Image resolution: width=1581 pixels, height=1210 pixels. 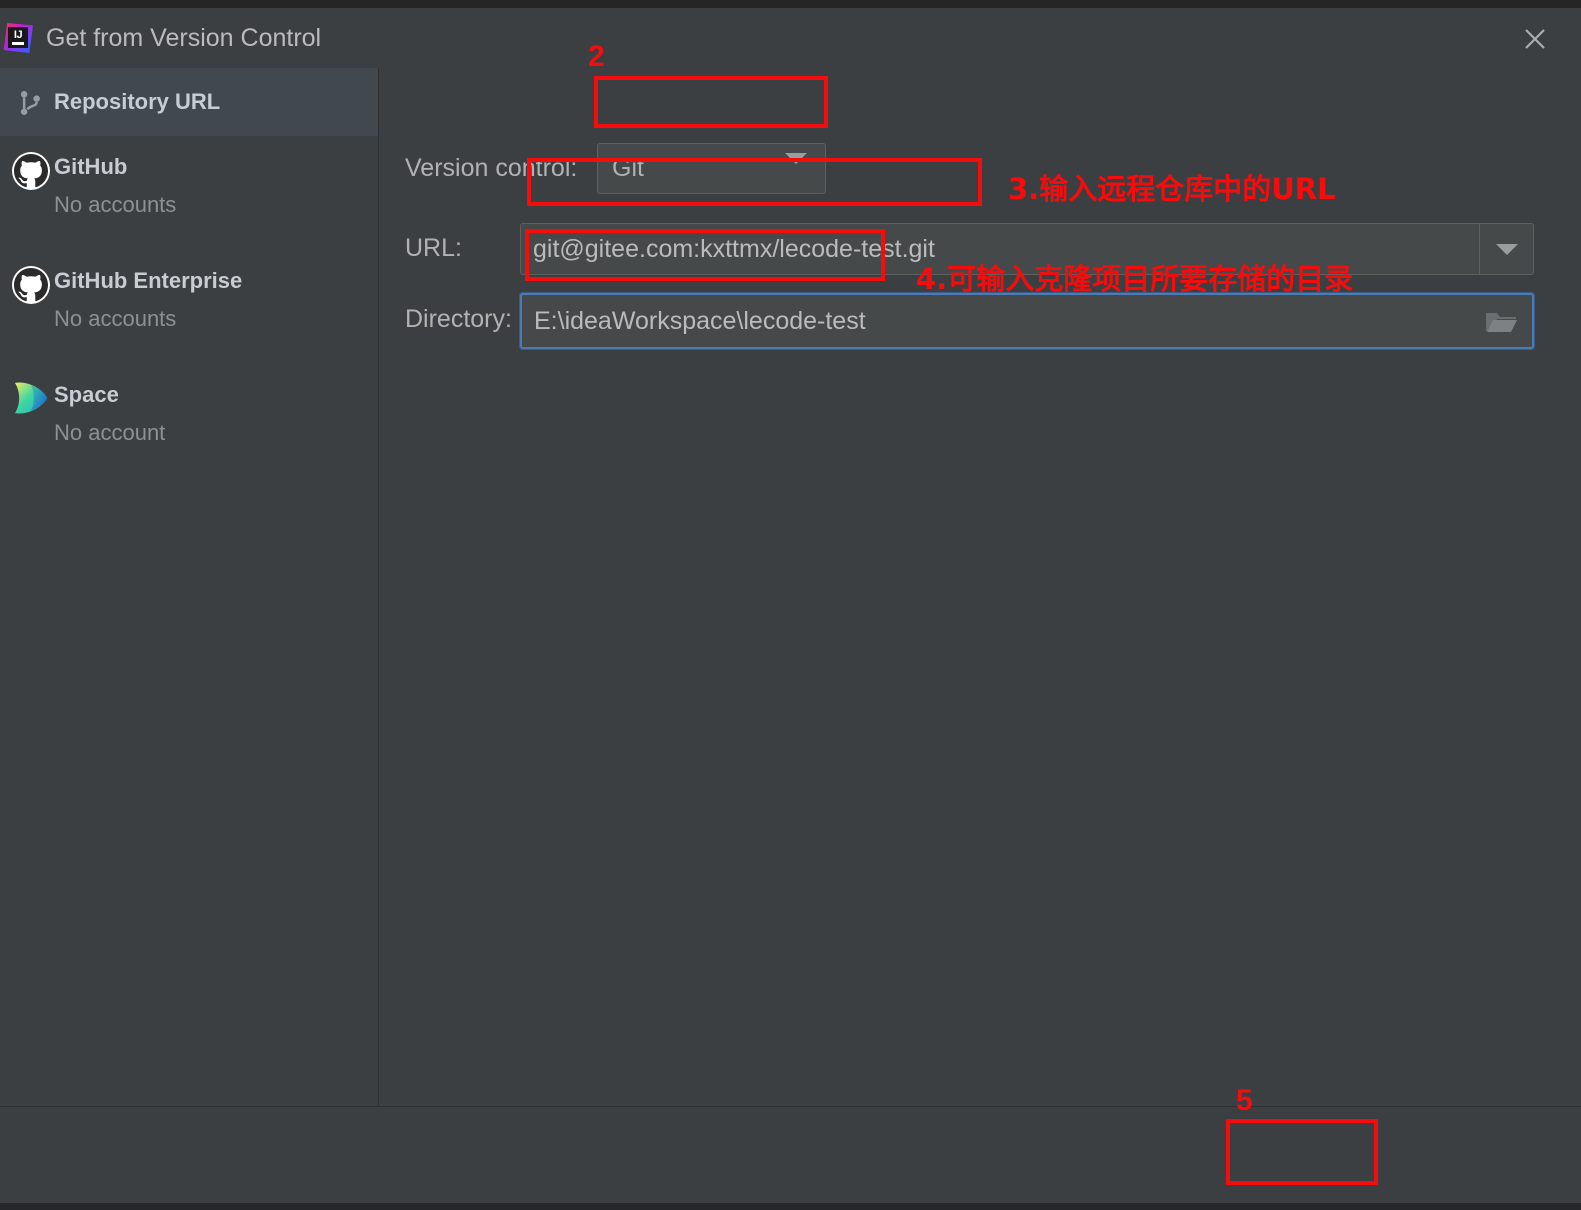 What do you see at coordinates (91, 166) in the screenshot?
I see `sidebar-item-label: GitHub` at bounding box center [91, 166].